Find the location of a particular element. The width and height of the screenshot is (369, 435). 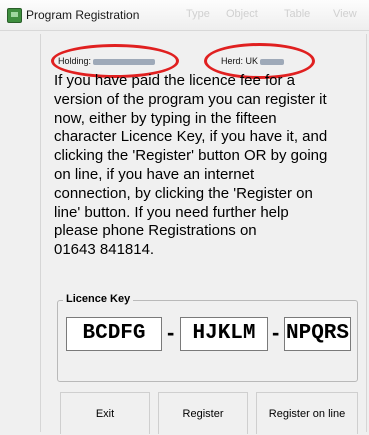

licence-key-legend: Licence Key is located at coordinates (98, 299).